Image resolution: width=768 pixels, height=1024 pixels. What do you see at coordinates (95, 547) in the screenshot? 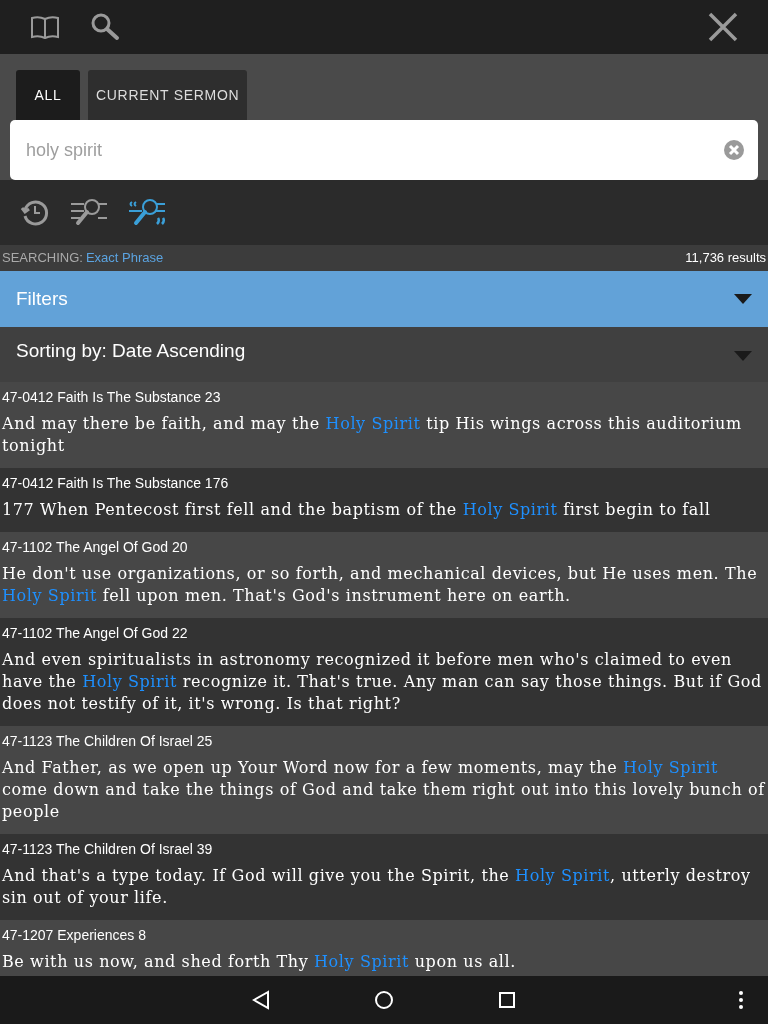
I see `result-reference: 47-1102 The Angel Of God 20` at bounding box center [95, 547].